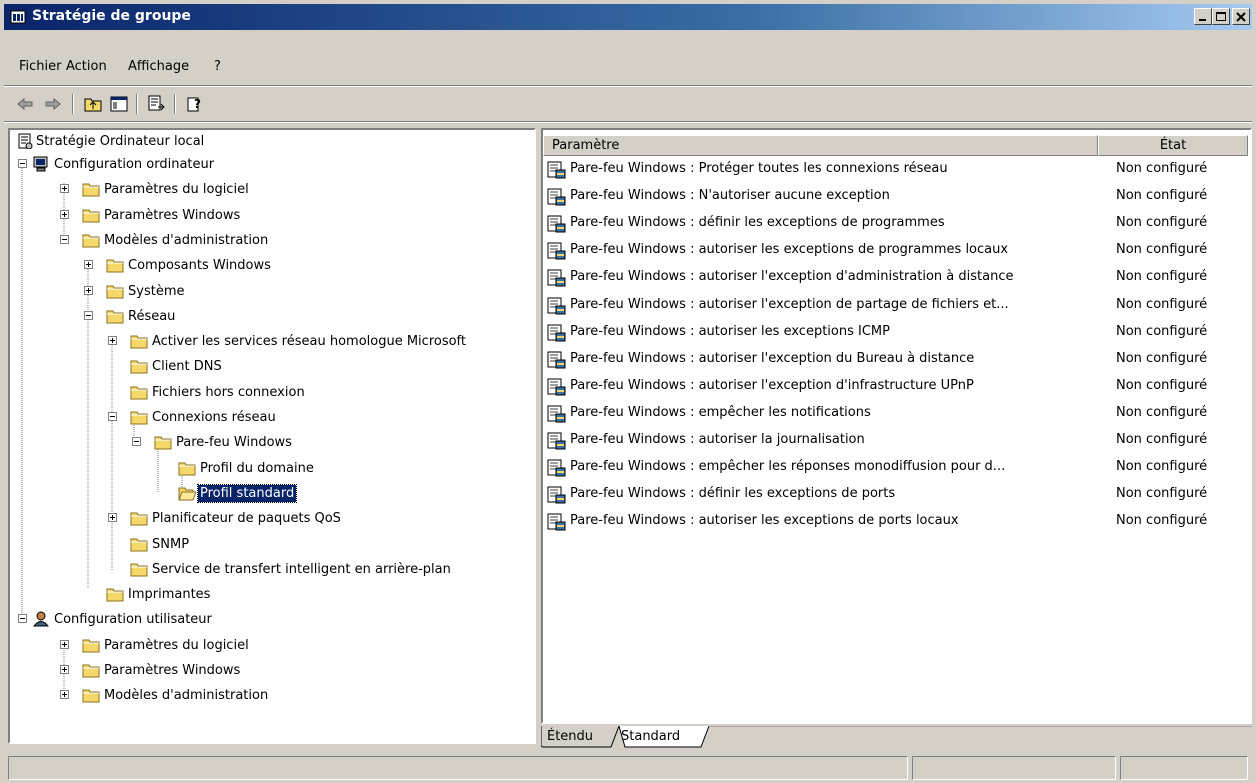 This screenshot has height=783, width=1256. I want to click on menu-action: Action, so click(86, 66).